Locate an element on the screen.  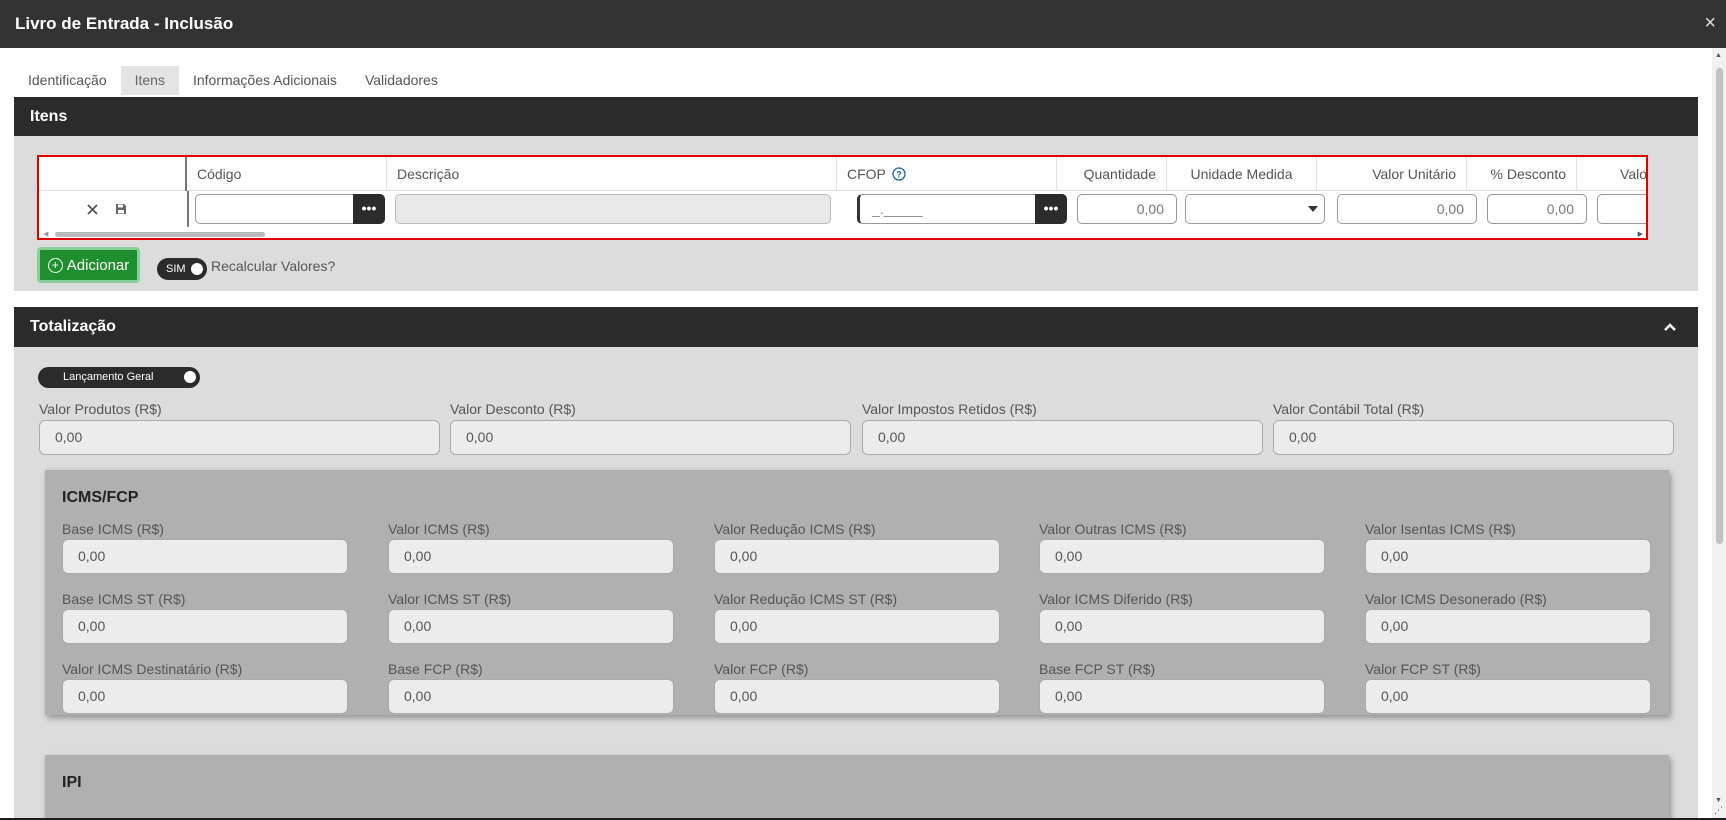
tab-itens: Itens is located at coordinates (149, 80).